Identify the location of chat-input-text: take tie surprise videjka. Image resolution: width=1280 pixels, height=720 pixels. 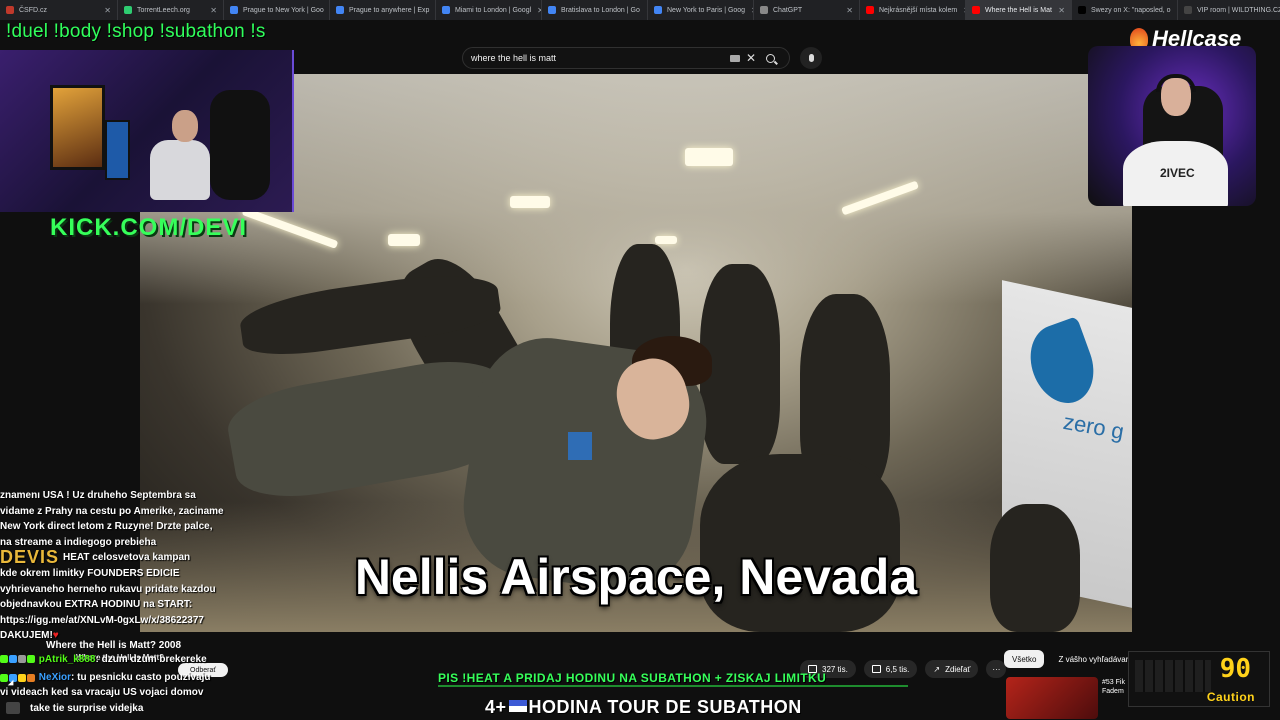
(87, 708).